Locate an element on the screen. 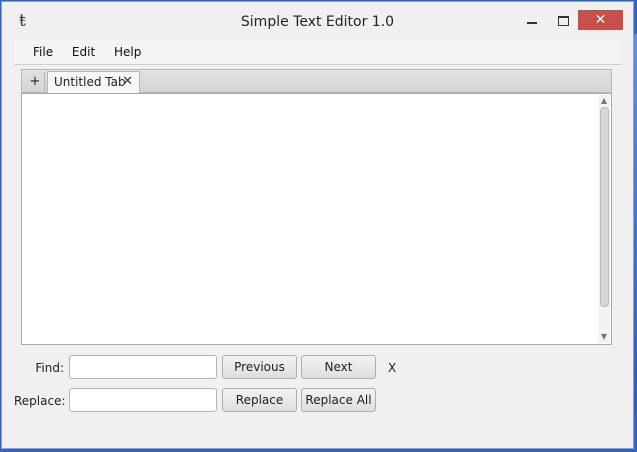 The width and height of the screenshot is (637, 452). tab-bar: + Untitled Tab ✕ is located at coordinates (316, 81).